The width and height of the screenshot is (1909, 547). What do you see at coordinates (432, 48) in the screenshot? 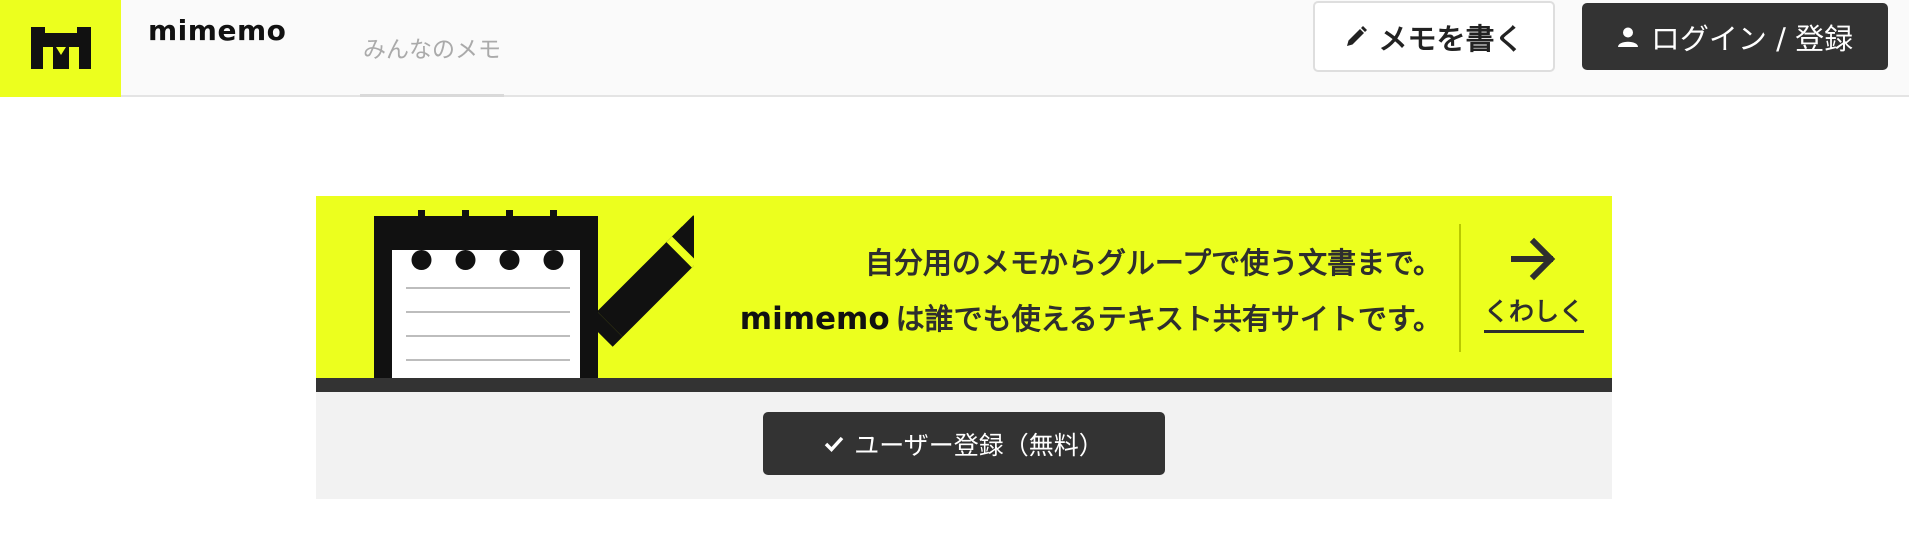
I see `tab-public-memos: みんなのメモ` at bounding box center [432, 48].